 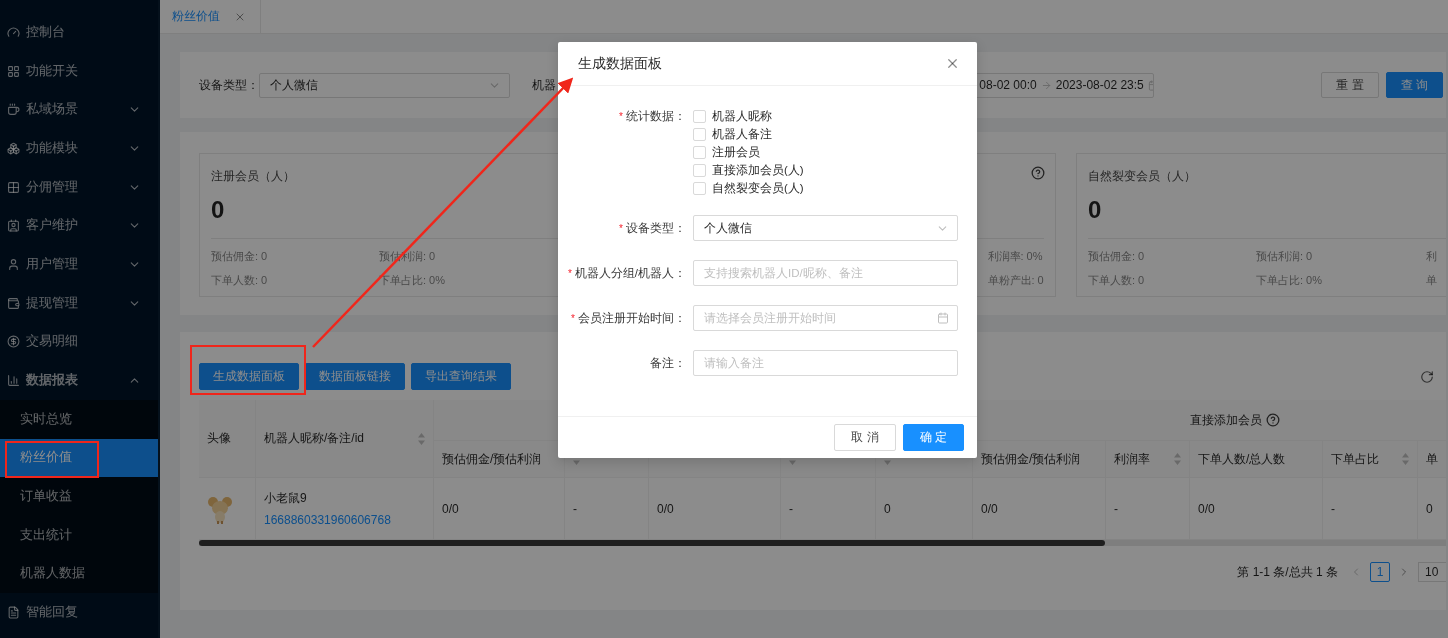 I want to click on arrow-right-icon, so click(x=1046, y=85).